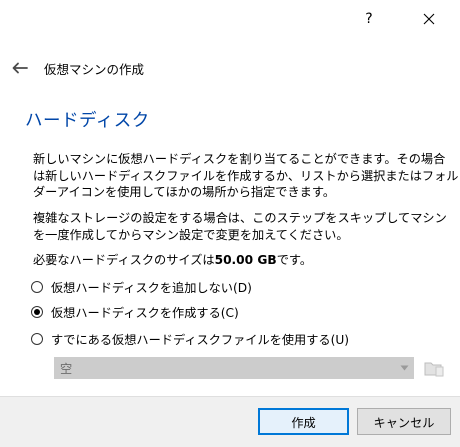 The width and height of the screenshot is (460, 447). I want to click on radio-create-disk, so click(37, 312).